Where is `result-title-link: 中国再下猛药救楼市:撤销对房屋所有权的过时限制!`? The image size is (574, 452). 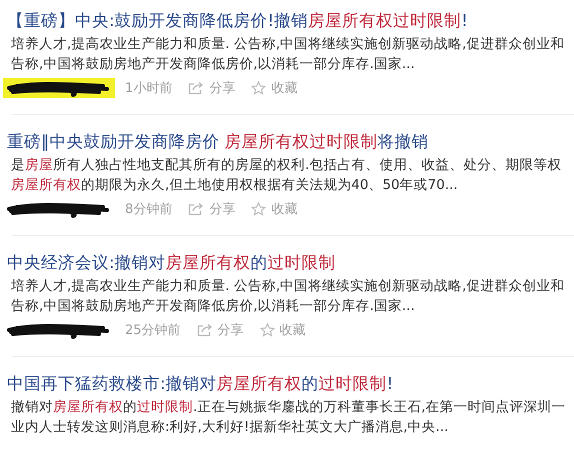
result-title-link: 中国再下猛药救楼市:撤销对房屋所有权的过时限制! is located at coordinates (290, 384).